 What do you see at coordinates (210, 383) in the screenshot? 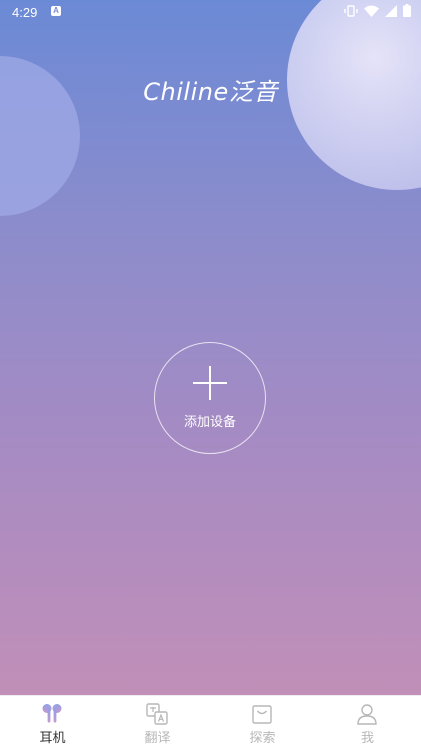
I see `plus-icon` at bounding box center [210, 383].